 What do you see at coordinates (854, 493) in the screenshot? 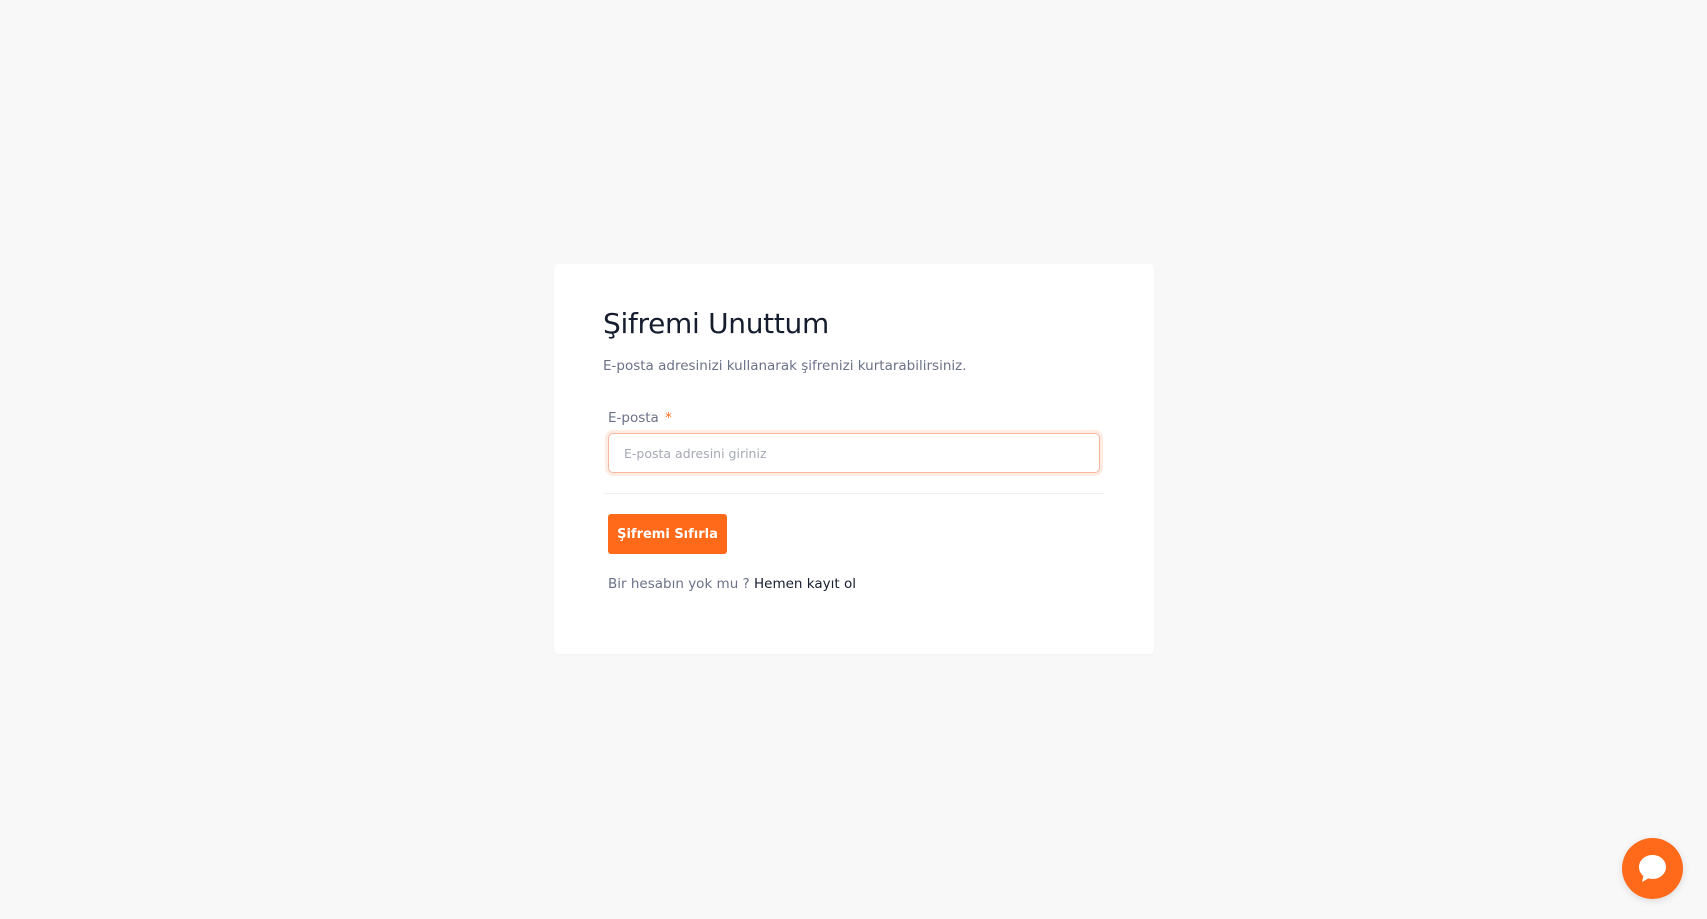
I see `form-divider` at bounding box center [854, 493].